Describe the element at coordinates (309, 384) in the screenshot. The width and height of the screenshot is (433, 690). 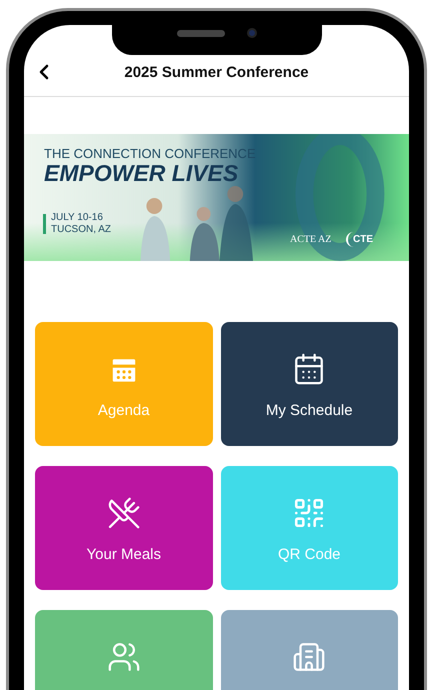
I see `menu-tile: My Schedule` at that location.